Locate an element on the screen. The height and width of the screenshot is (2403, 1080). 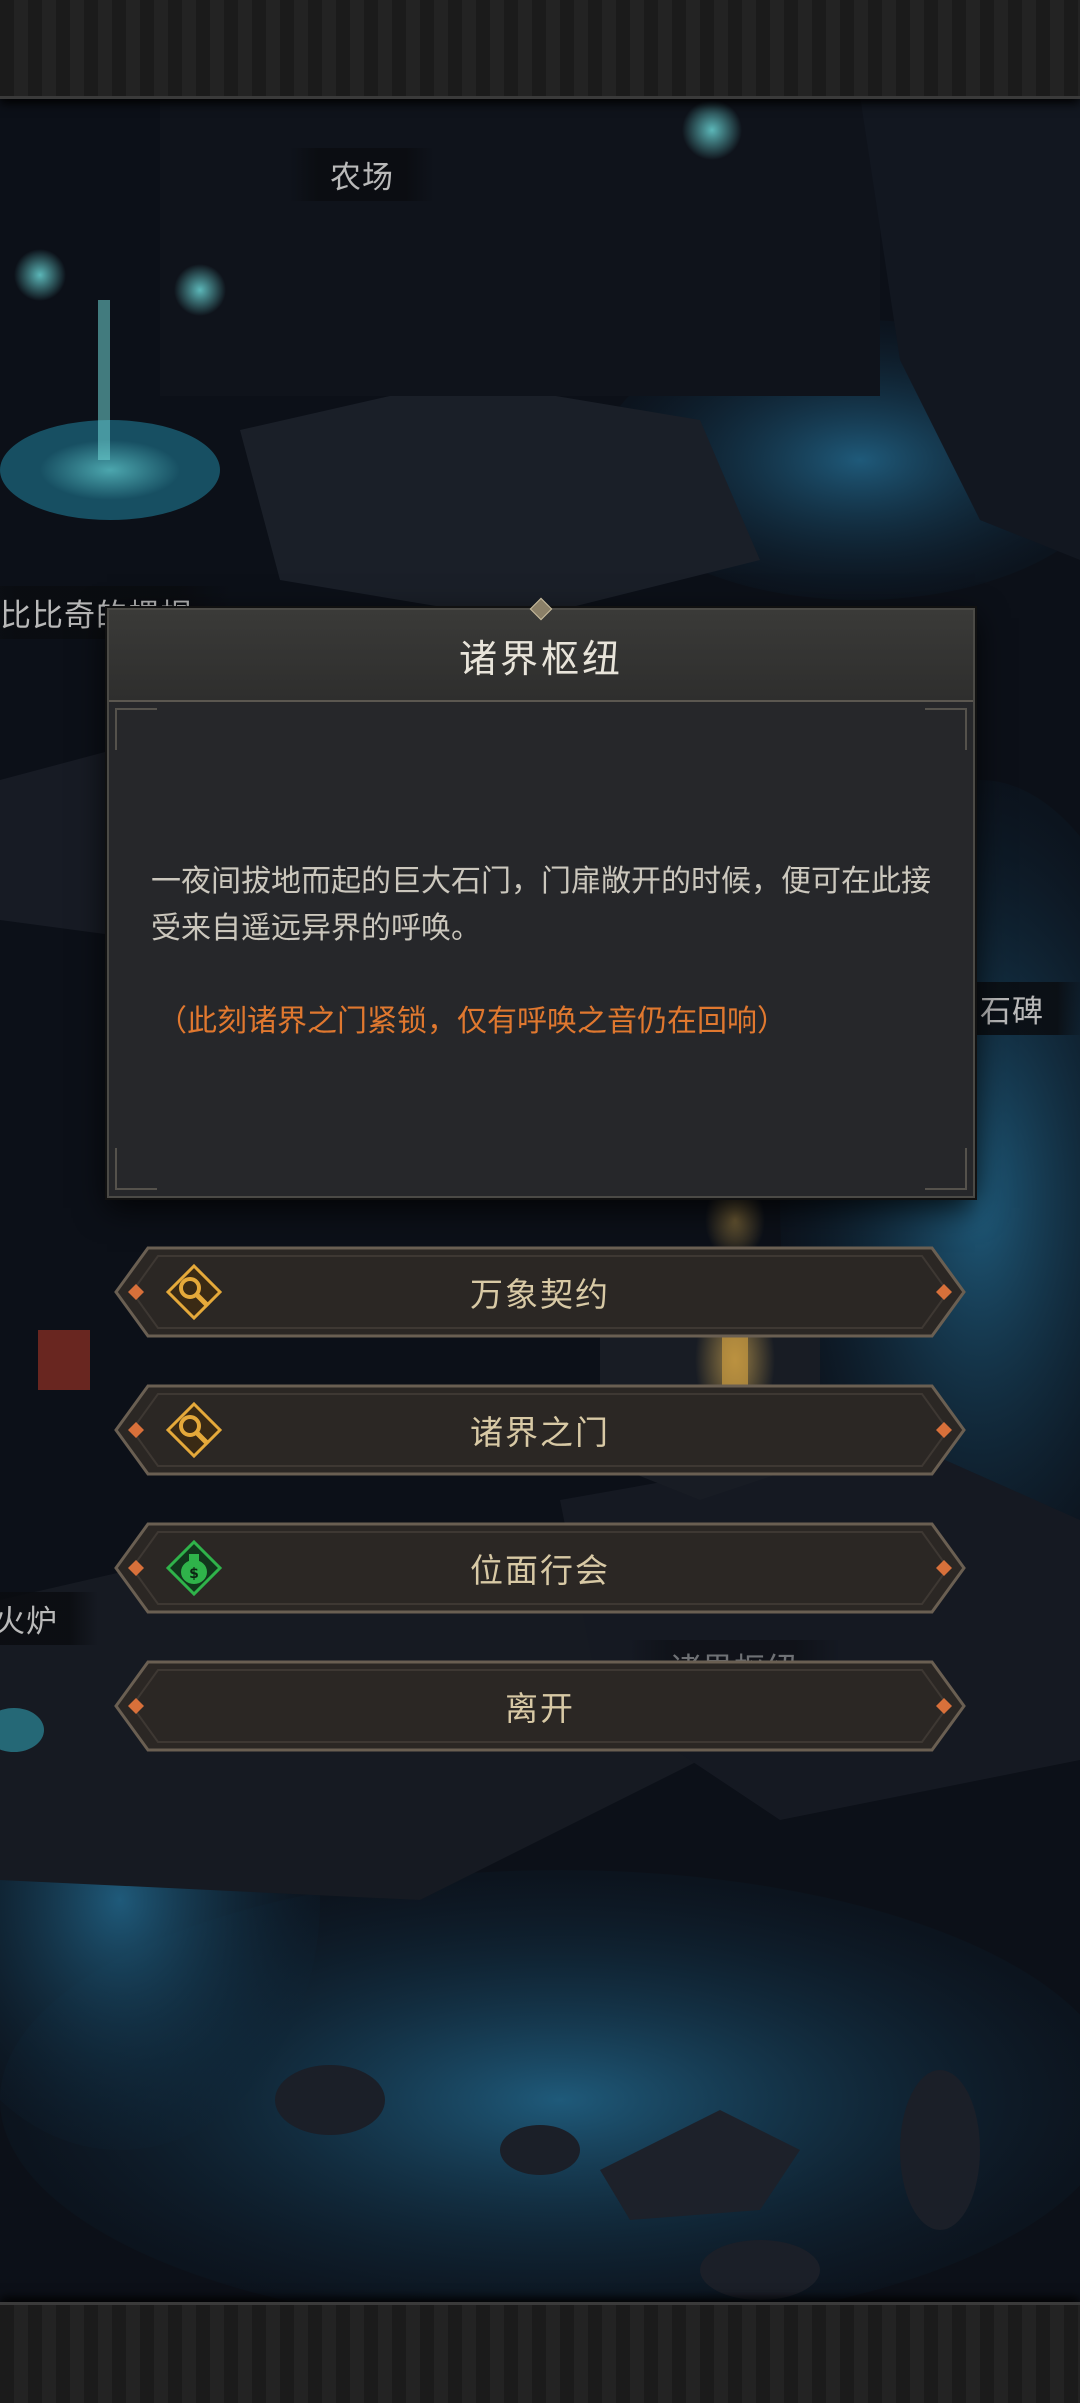
menu-button-leave: 离开 is located at coordinates (540, 1706).